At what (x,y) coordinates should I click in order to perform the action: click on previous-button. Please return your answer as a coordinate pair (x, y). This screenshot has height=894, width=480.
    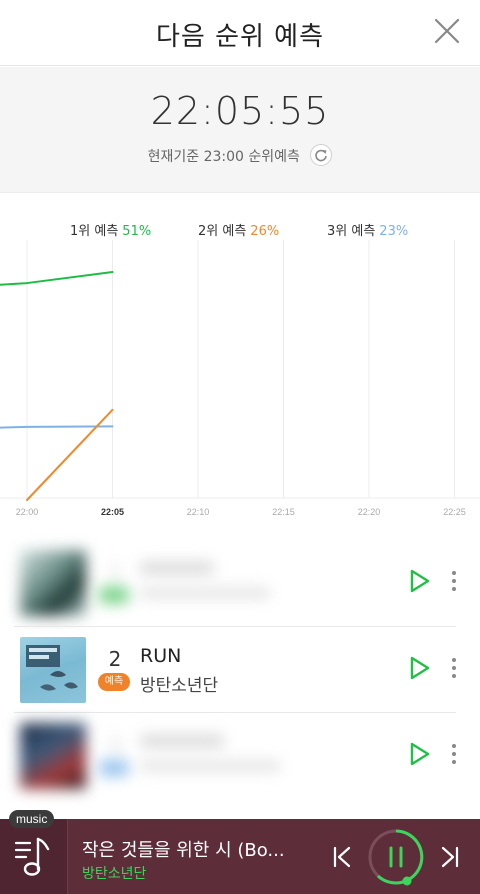
    Looking at the image, I should click on (342, 857).